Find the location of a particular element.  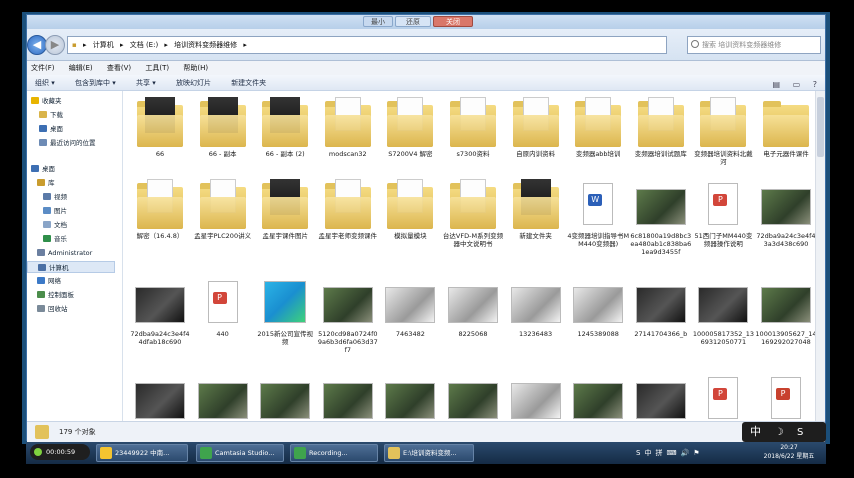

menu-edit: 编辑(E) is located at coordinates (81, 68).